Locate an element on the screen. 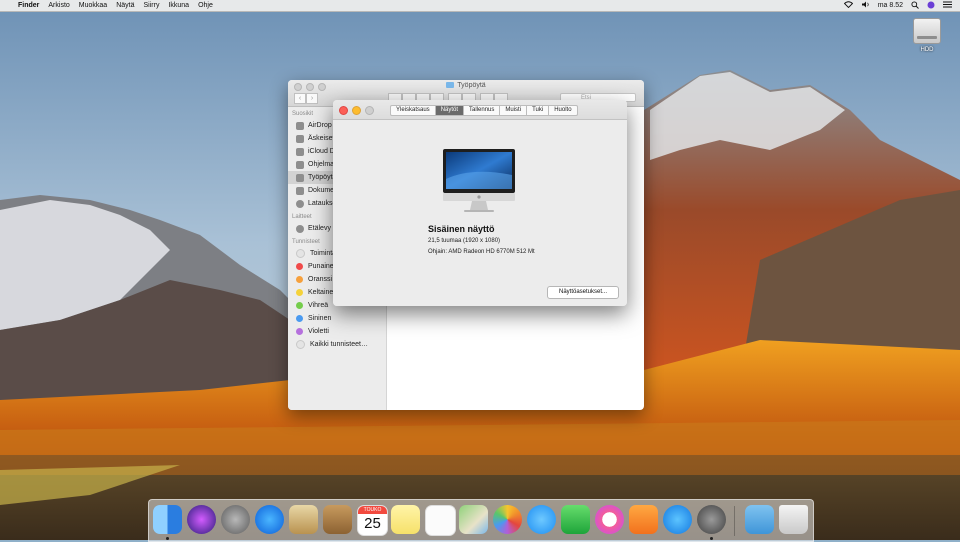 The width and height of the screenshot is (960, 542). tag-label: Violetti is located at coordinates (318, 331).